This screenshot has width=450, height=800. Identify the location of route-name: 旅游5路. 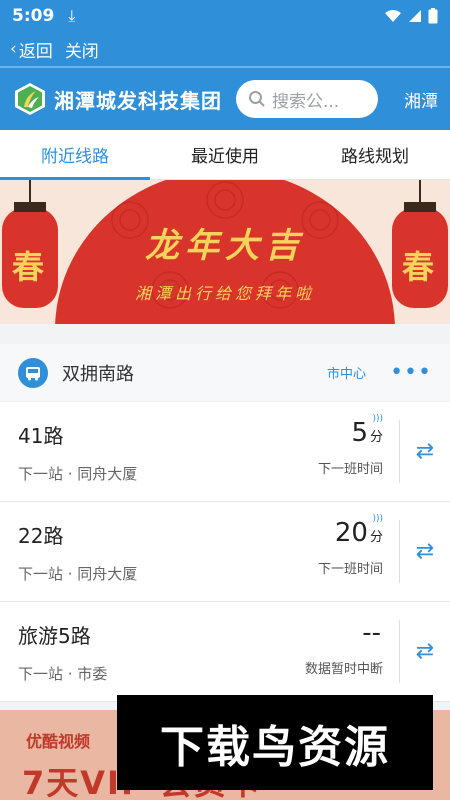
(54, 636).